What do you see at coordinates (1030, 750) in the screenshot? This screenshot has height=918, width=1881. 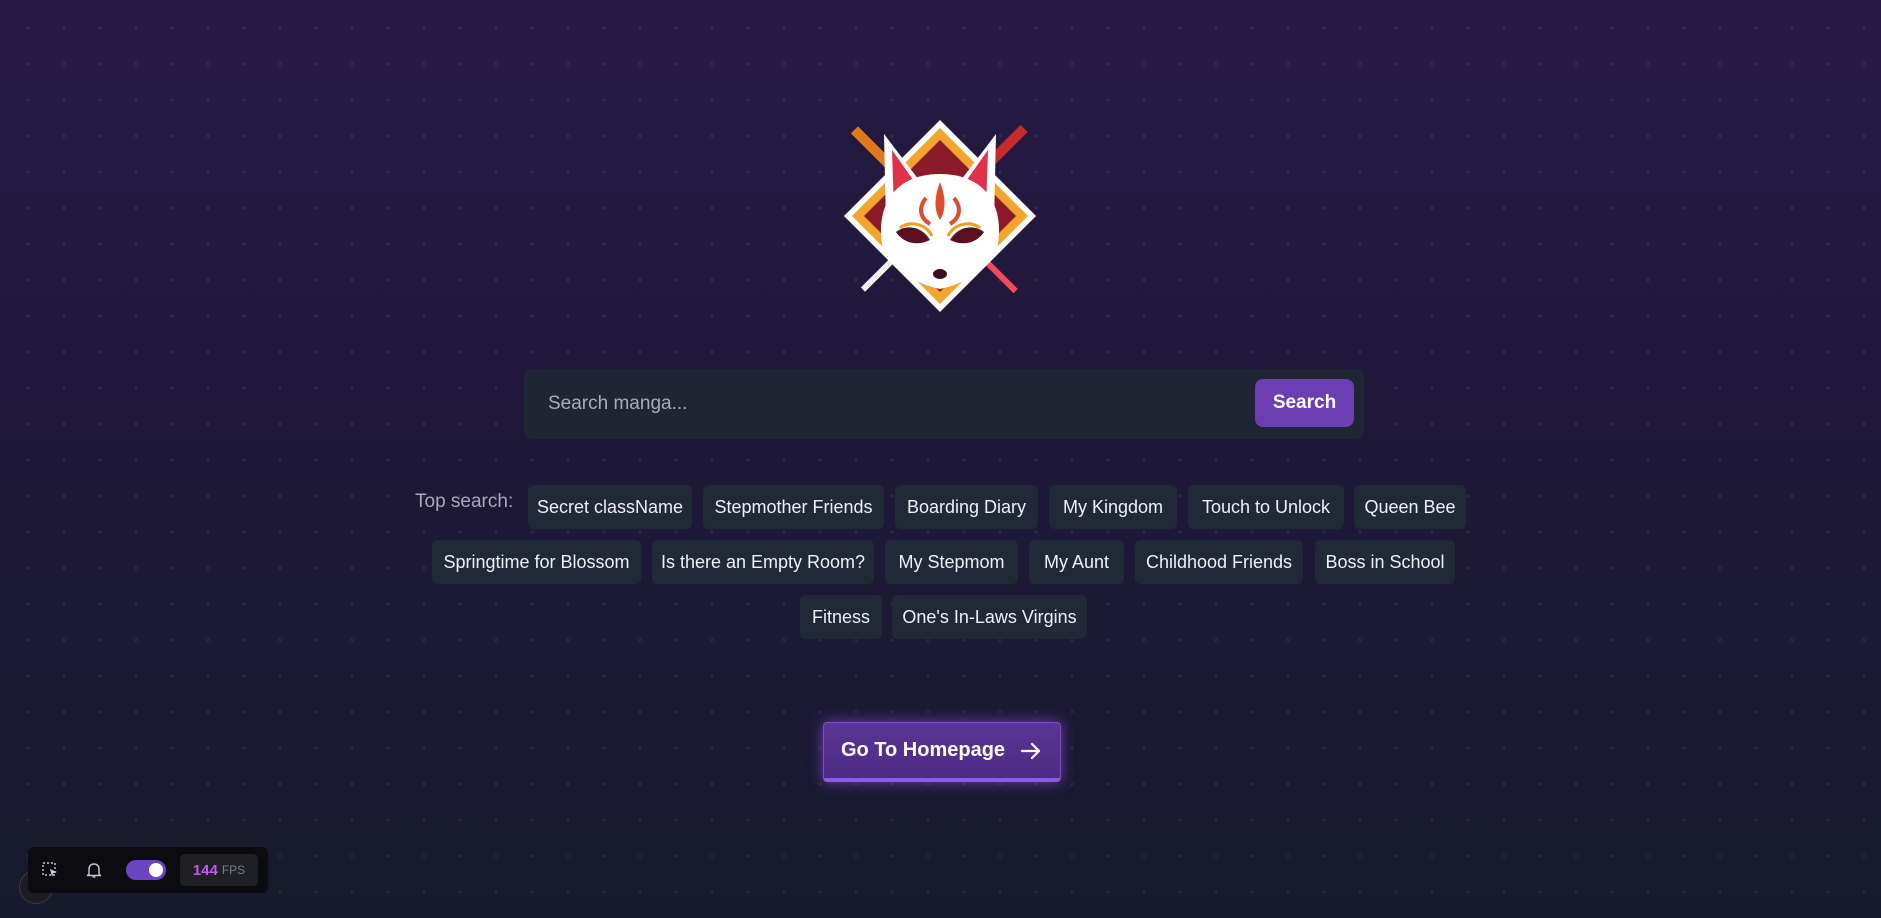 I see `arrow-right-icon` at bounding box center [1030, 750].